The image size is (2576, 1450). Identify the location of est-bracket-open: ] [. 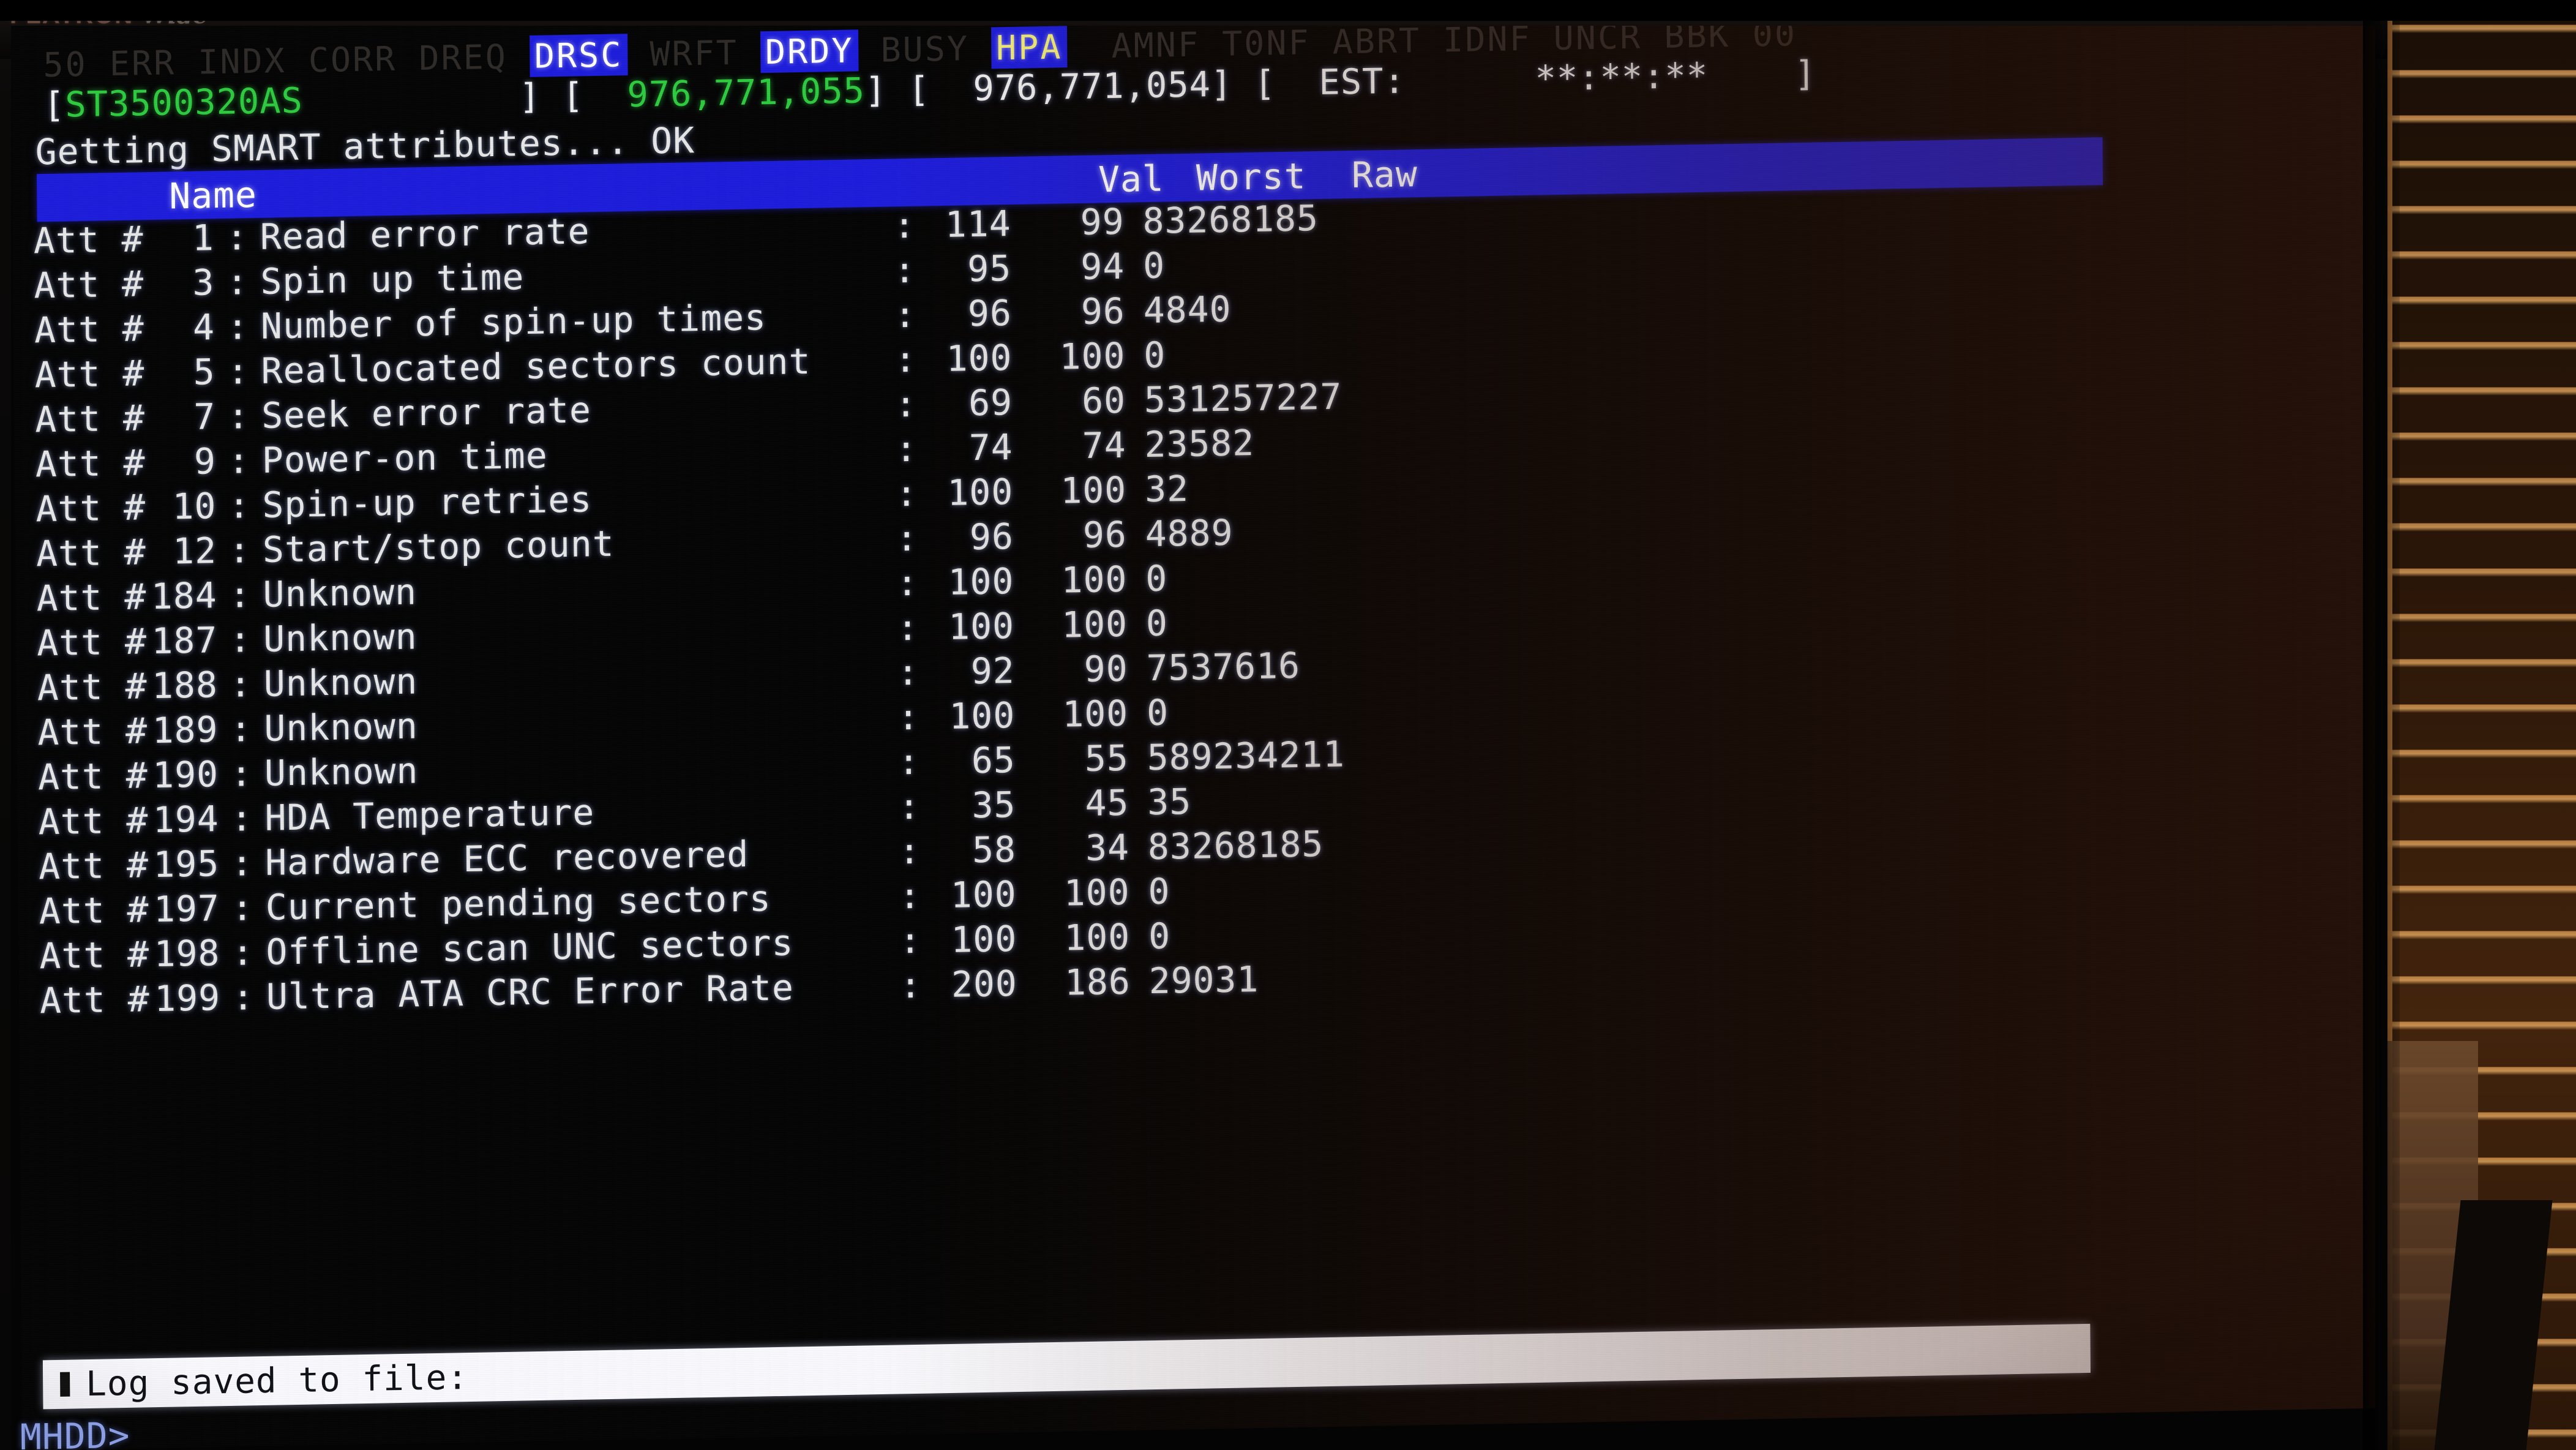
(1243, 84).